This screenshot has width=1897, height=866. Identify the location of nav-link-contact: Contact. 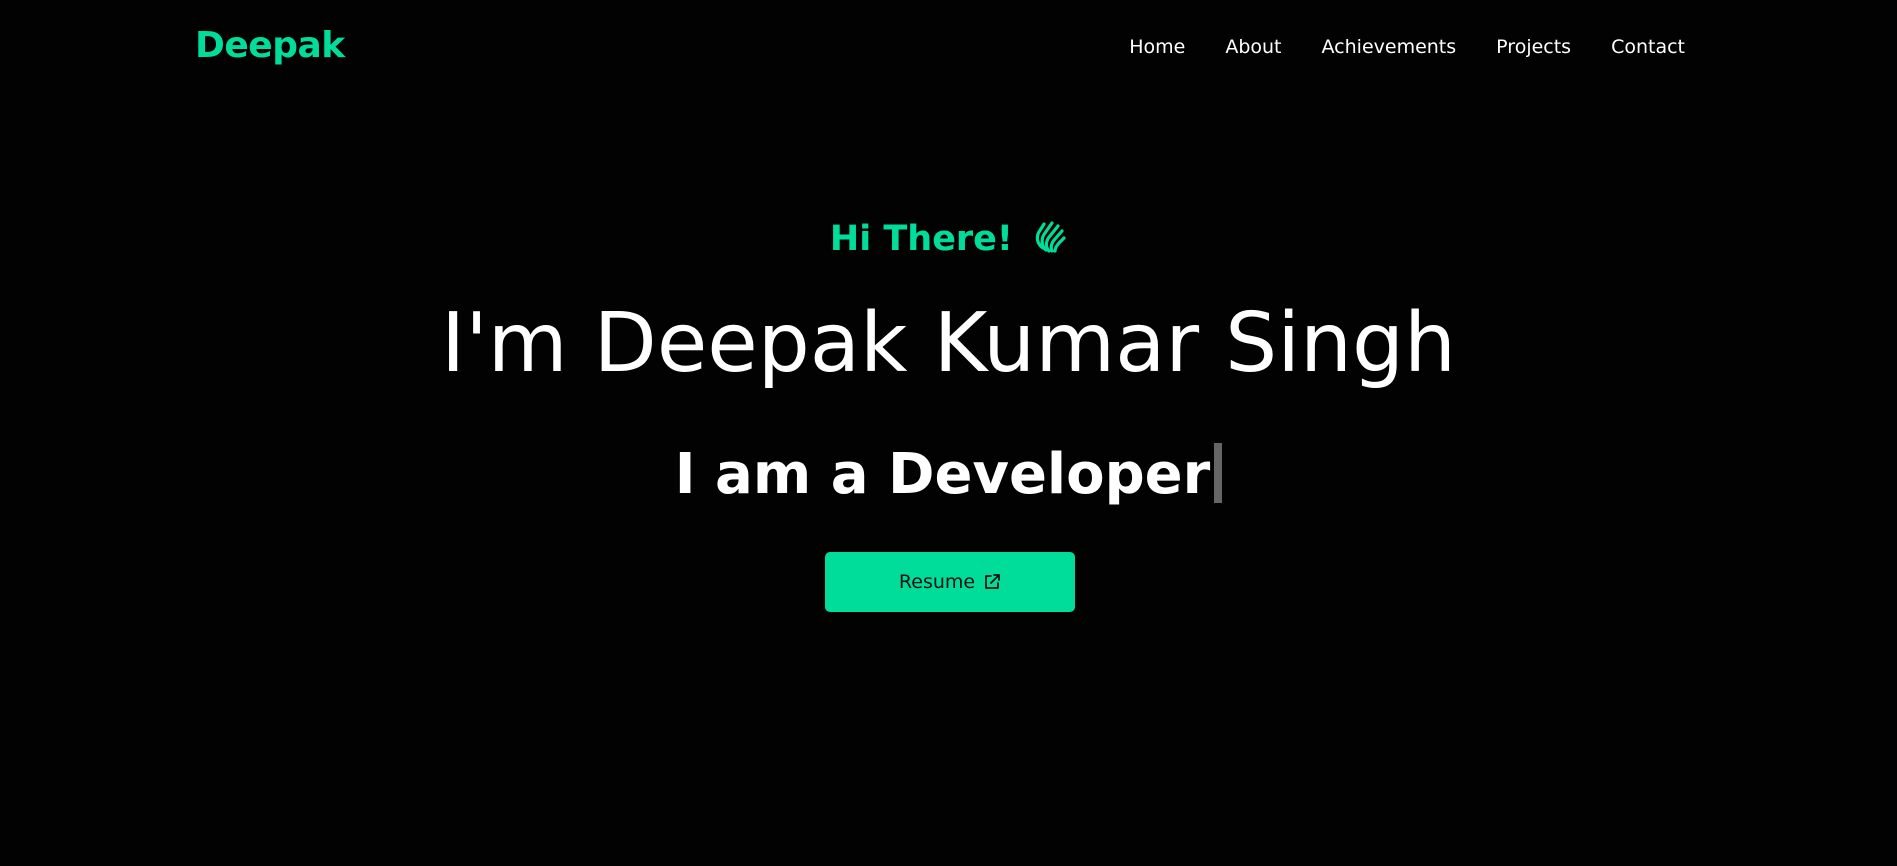
(1648, 47).